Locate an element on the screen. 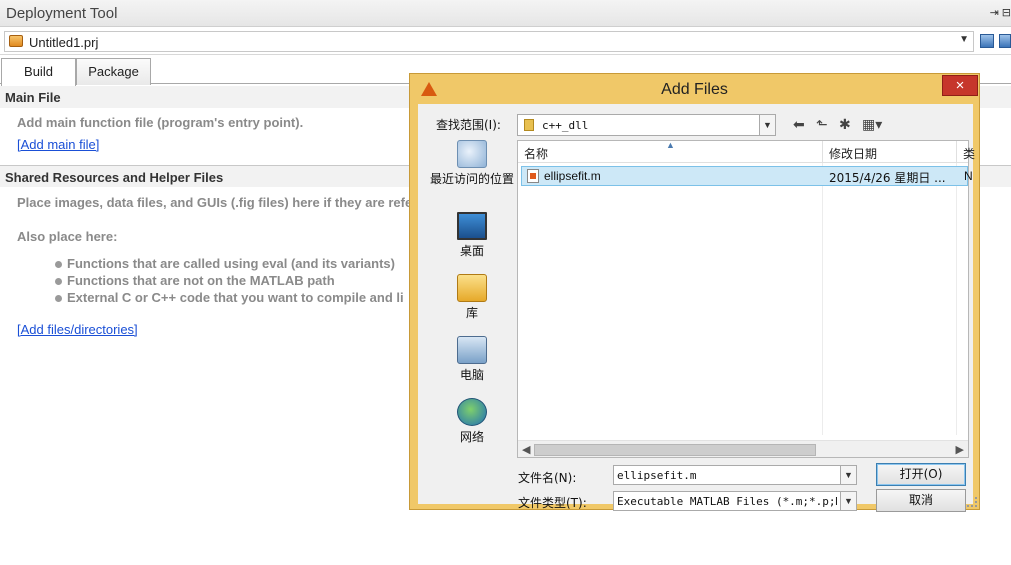 This screenshot has height=565, width=1011. place-libraries: 库 is located at coordinates (472, 297).